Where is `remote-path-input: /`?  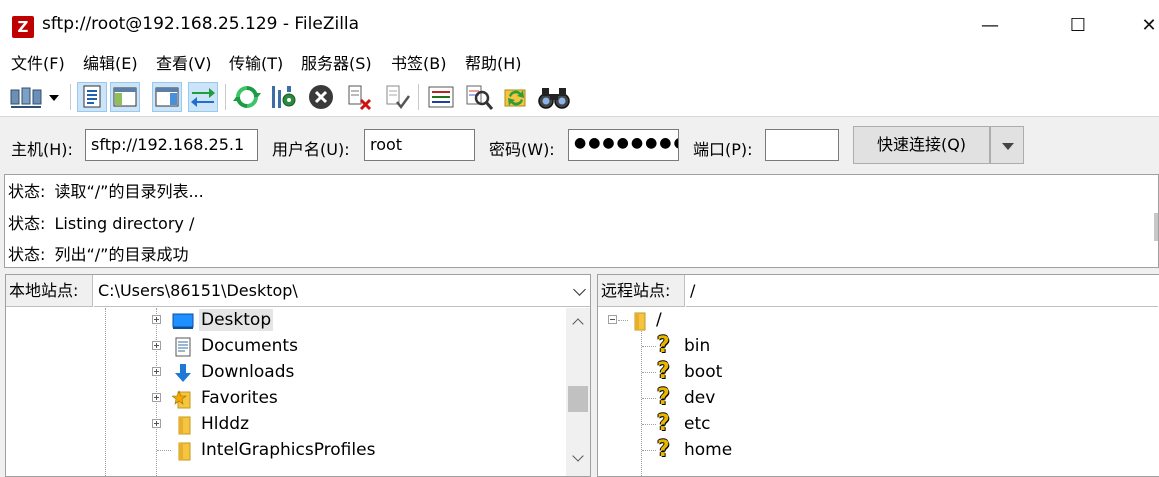
remote-path-input: / is located at coordinates (922, 291).